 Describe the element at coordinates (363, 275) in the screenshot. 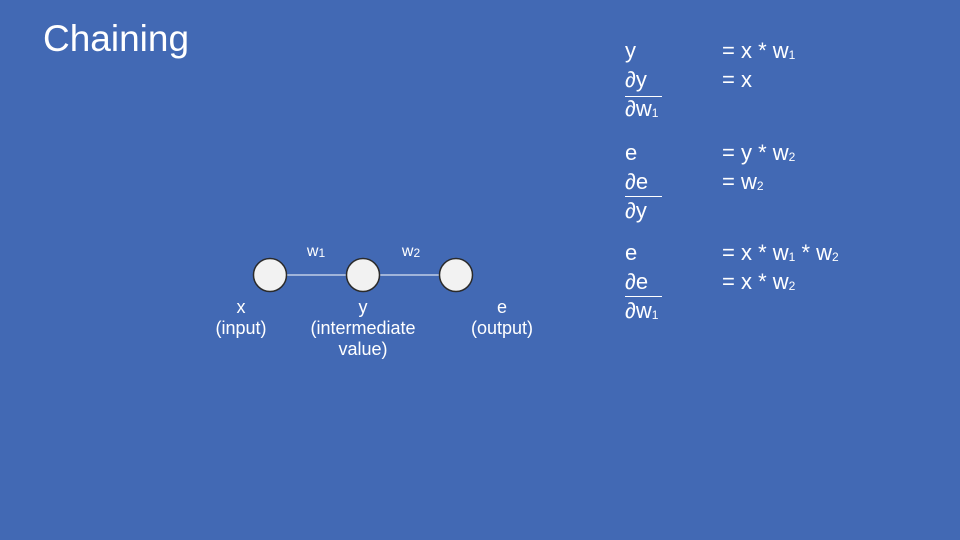

I see `node-y` at that location.